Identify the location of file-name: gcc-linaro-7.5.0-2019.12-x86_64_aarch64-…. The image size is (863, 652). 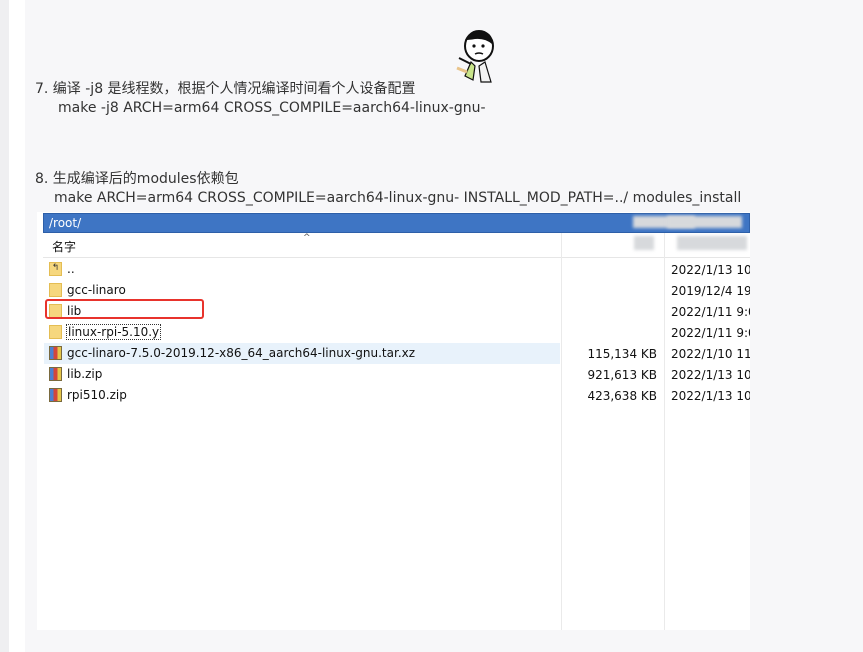
(241, 353).